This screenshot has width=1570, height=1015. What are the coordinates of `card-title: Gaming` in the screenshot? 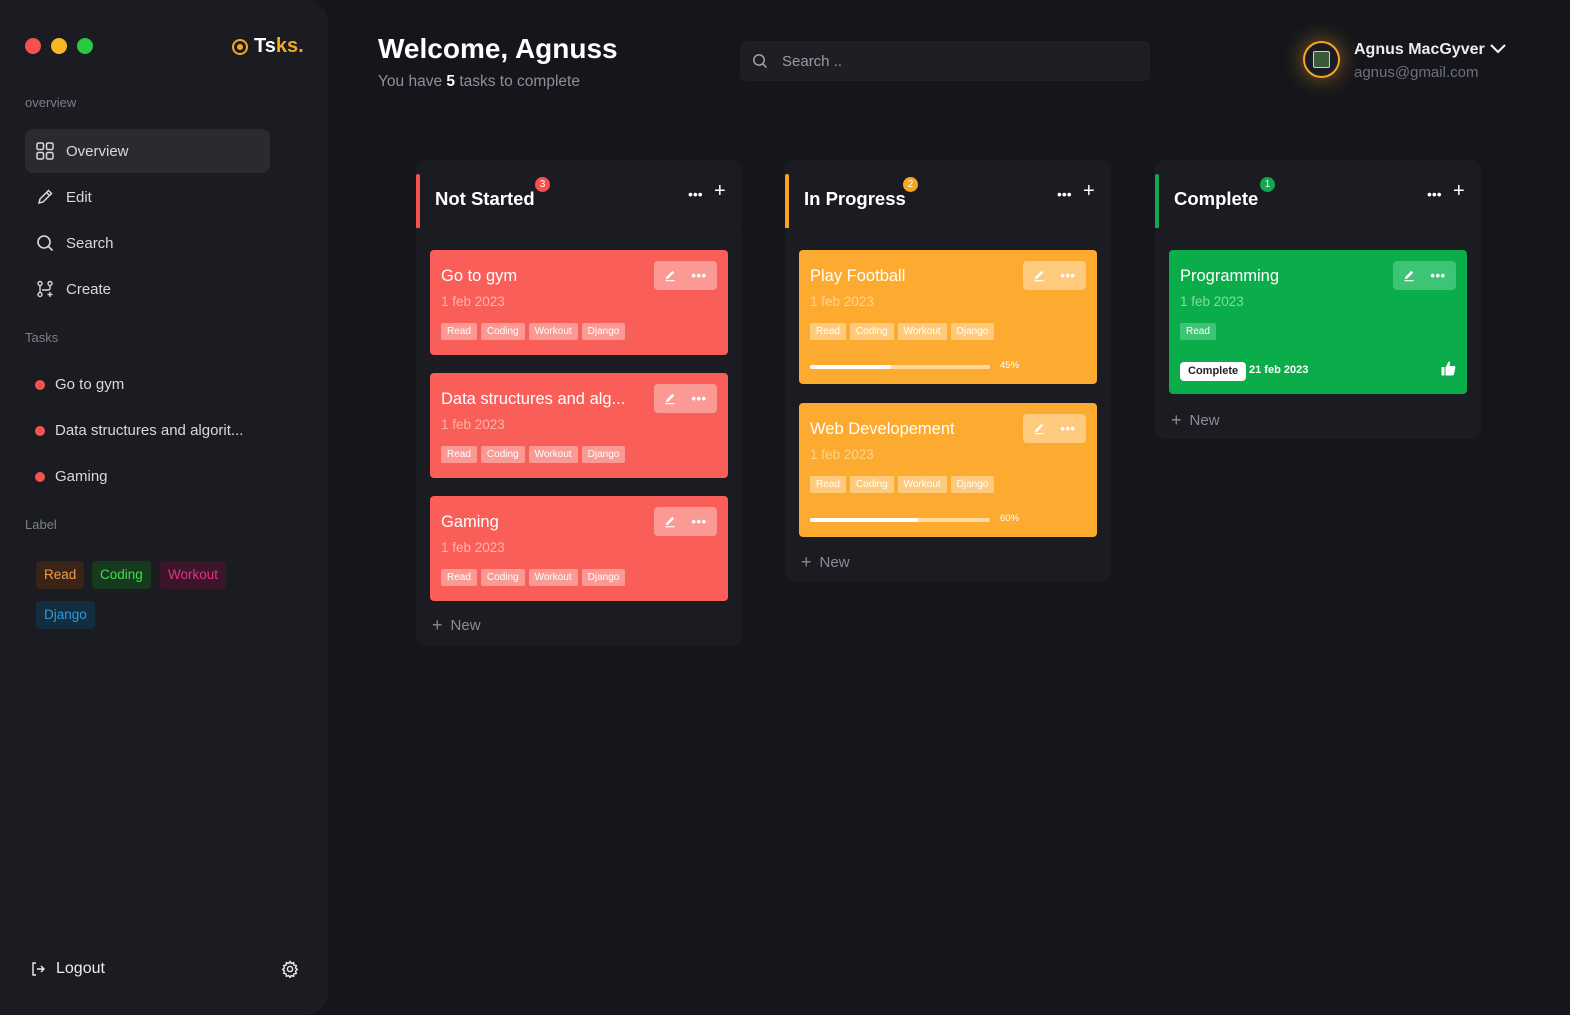 It's located at (470, 522).